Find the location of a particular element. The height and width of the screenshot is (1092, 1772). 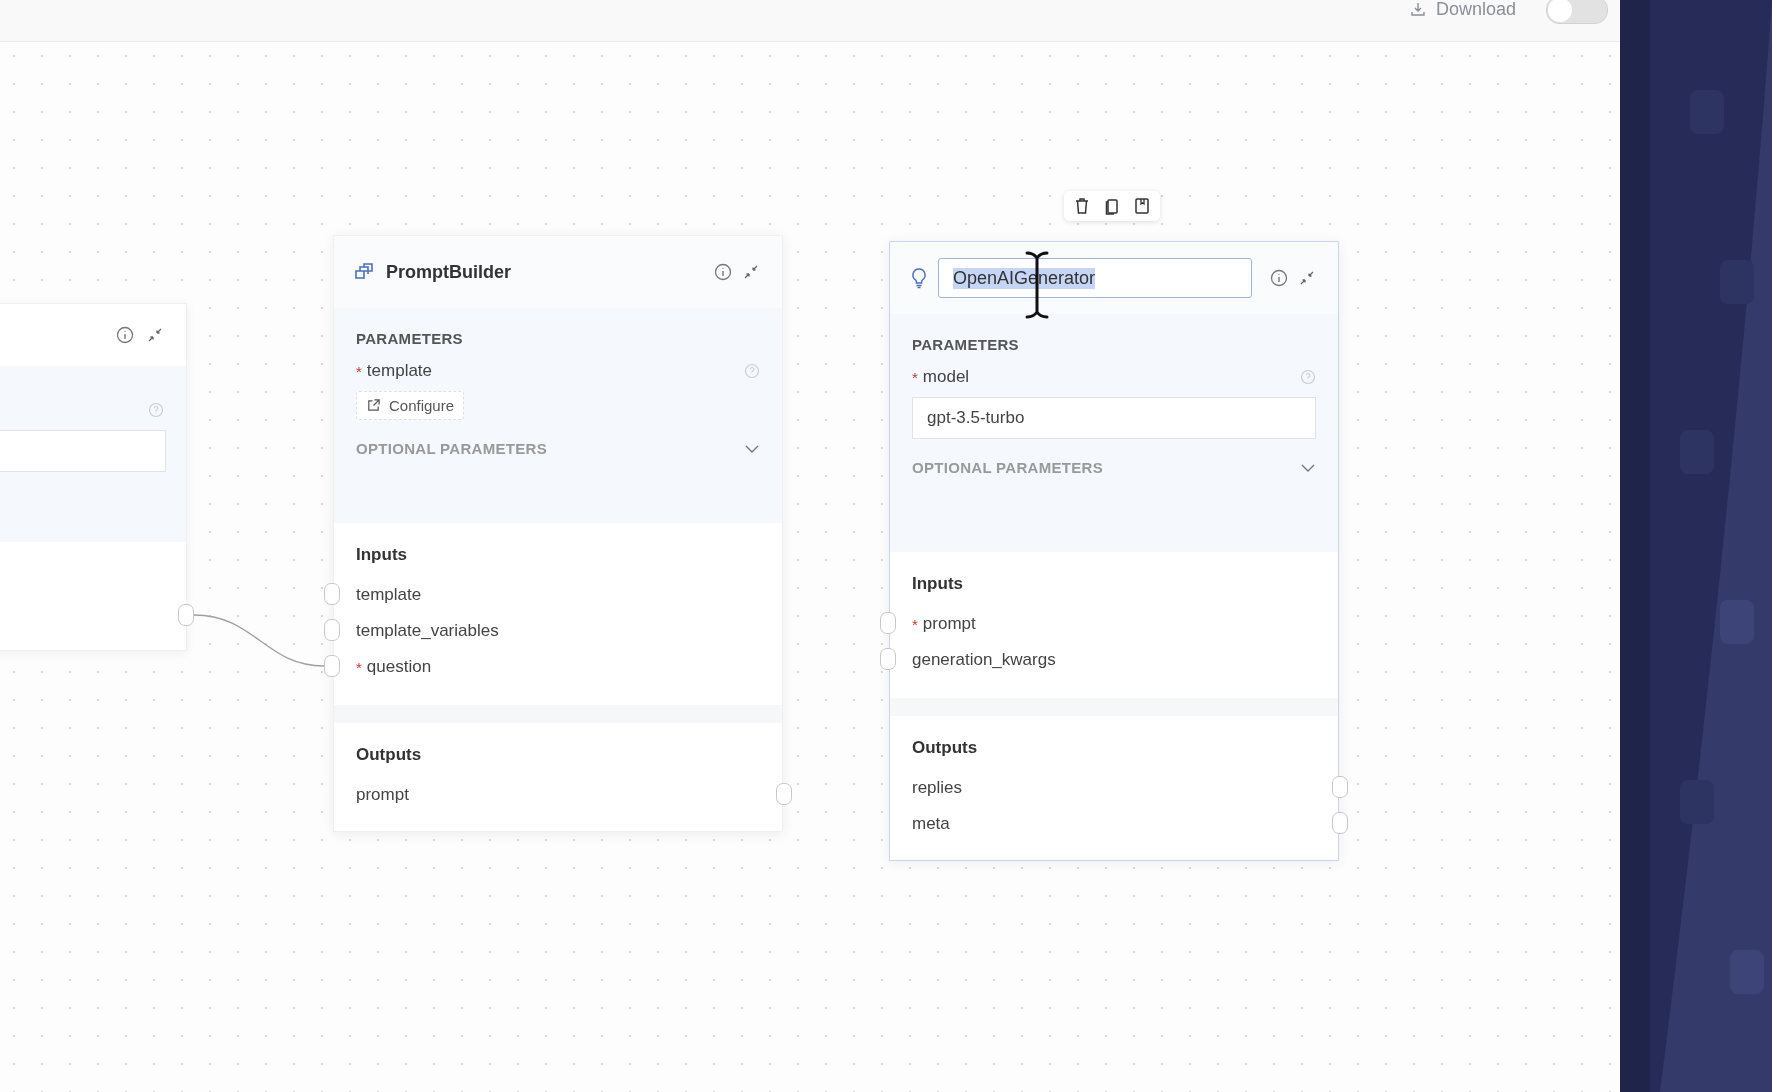

configure-button: Configure is located at coordinates (410, 405).